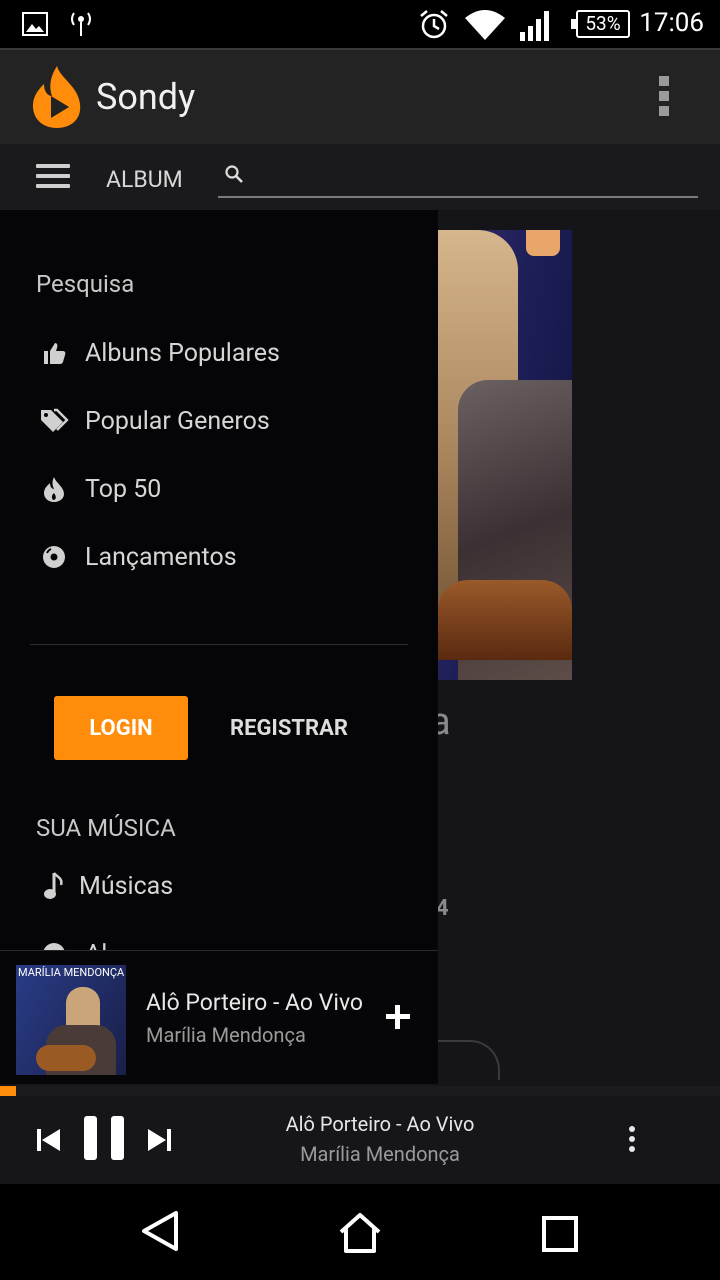 Image resolution: width=720 pixels, height=1280 pixels. Describe the element at coordinates (226, 1035) in the screenshot. I see `mini-track-artist: Marília Mendonça` at that location.